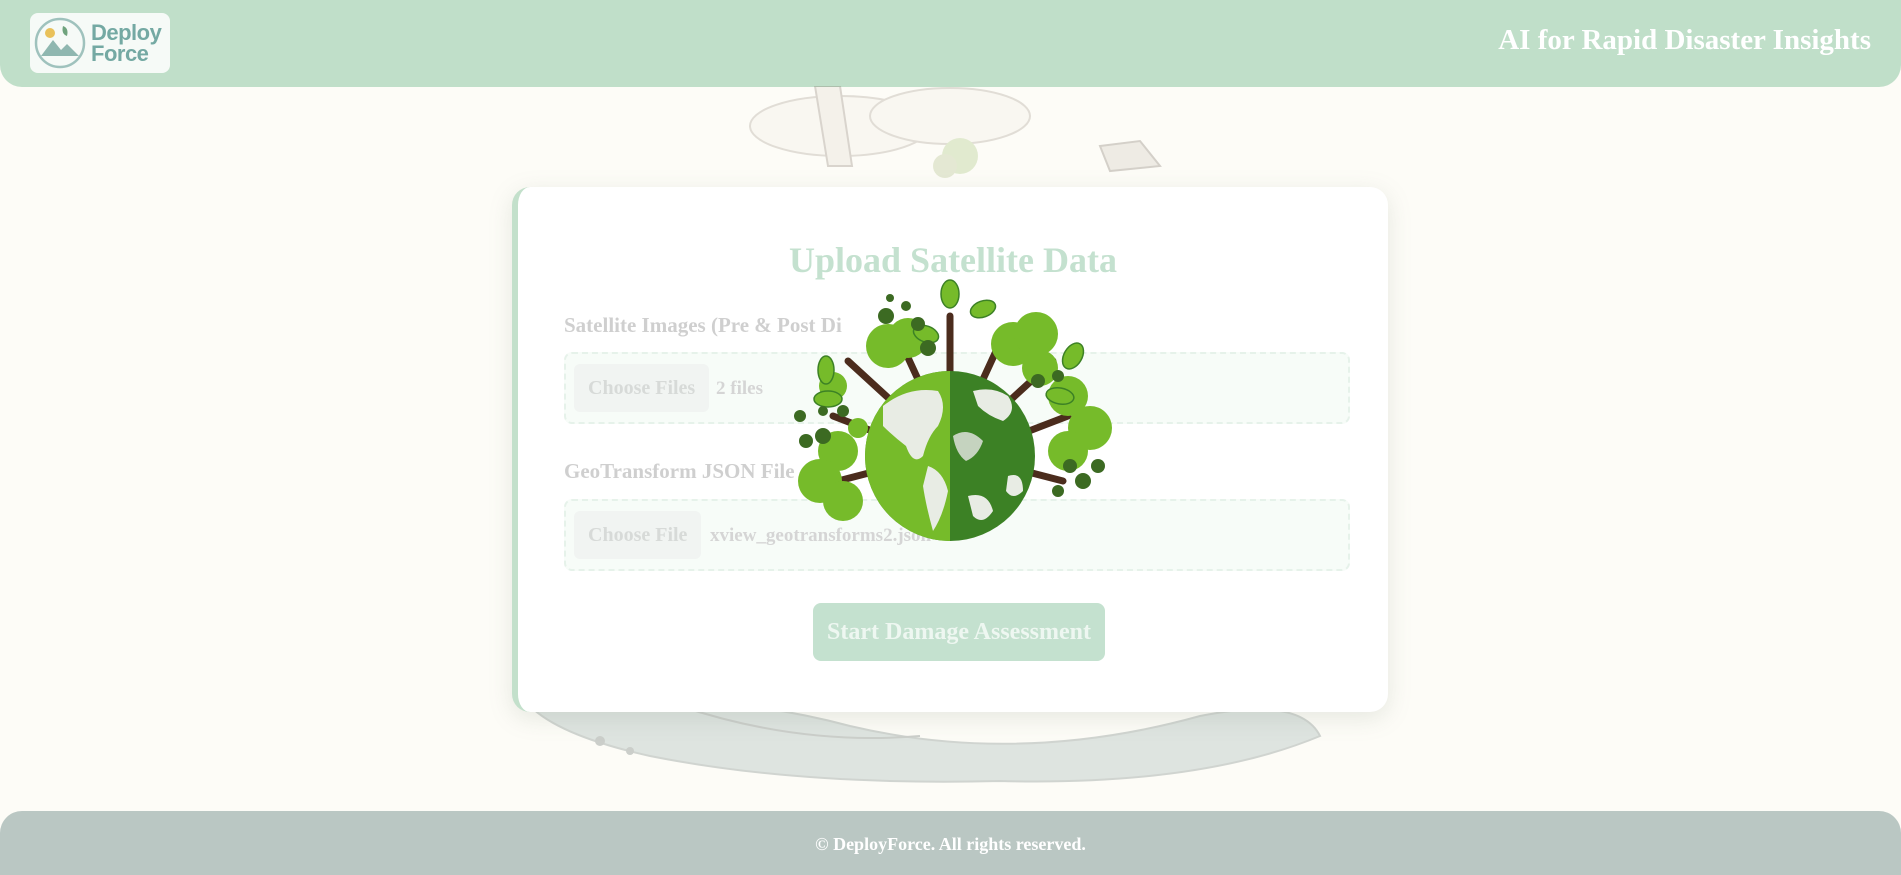  I want to click on geotransform-label: GeoTransform JSON File, so click(679, 471).